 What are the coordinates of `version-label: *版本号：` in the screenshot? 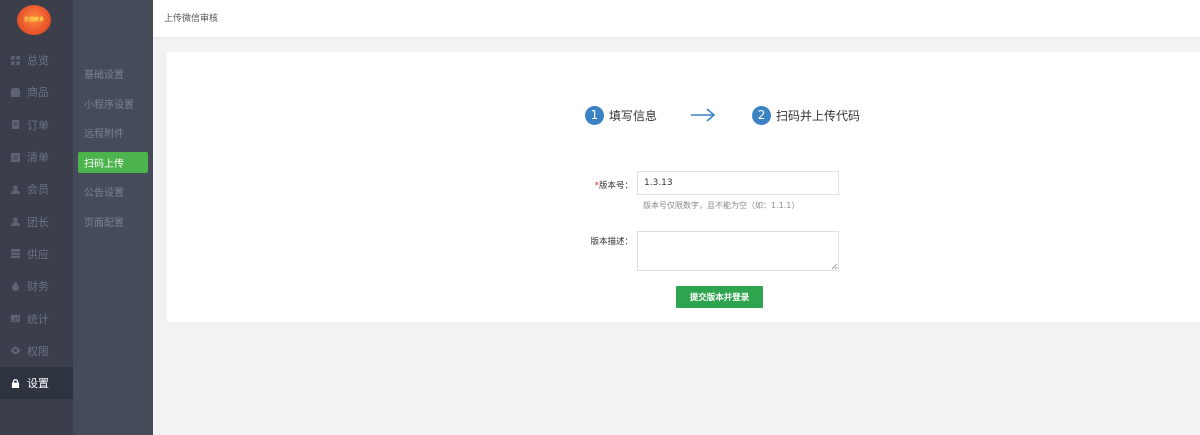 It's located at (603, 185).